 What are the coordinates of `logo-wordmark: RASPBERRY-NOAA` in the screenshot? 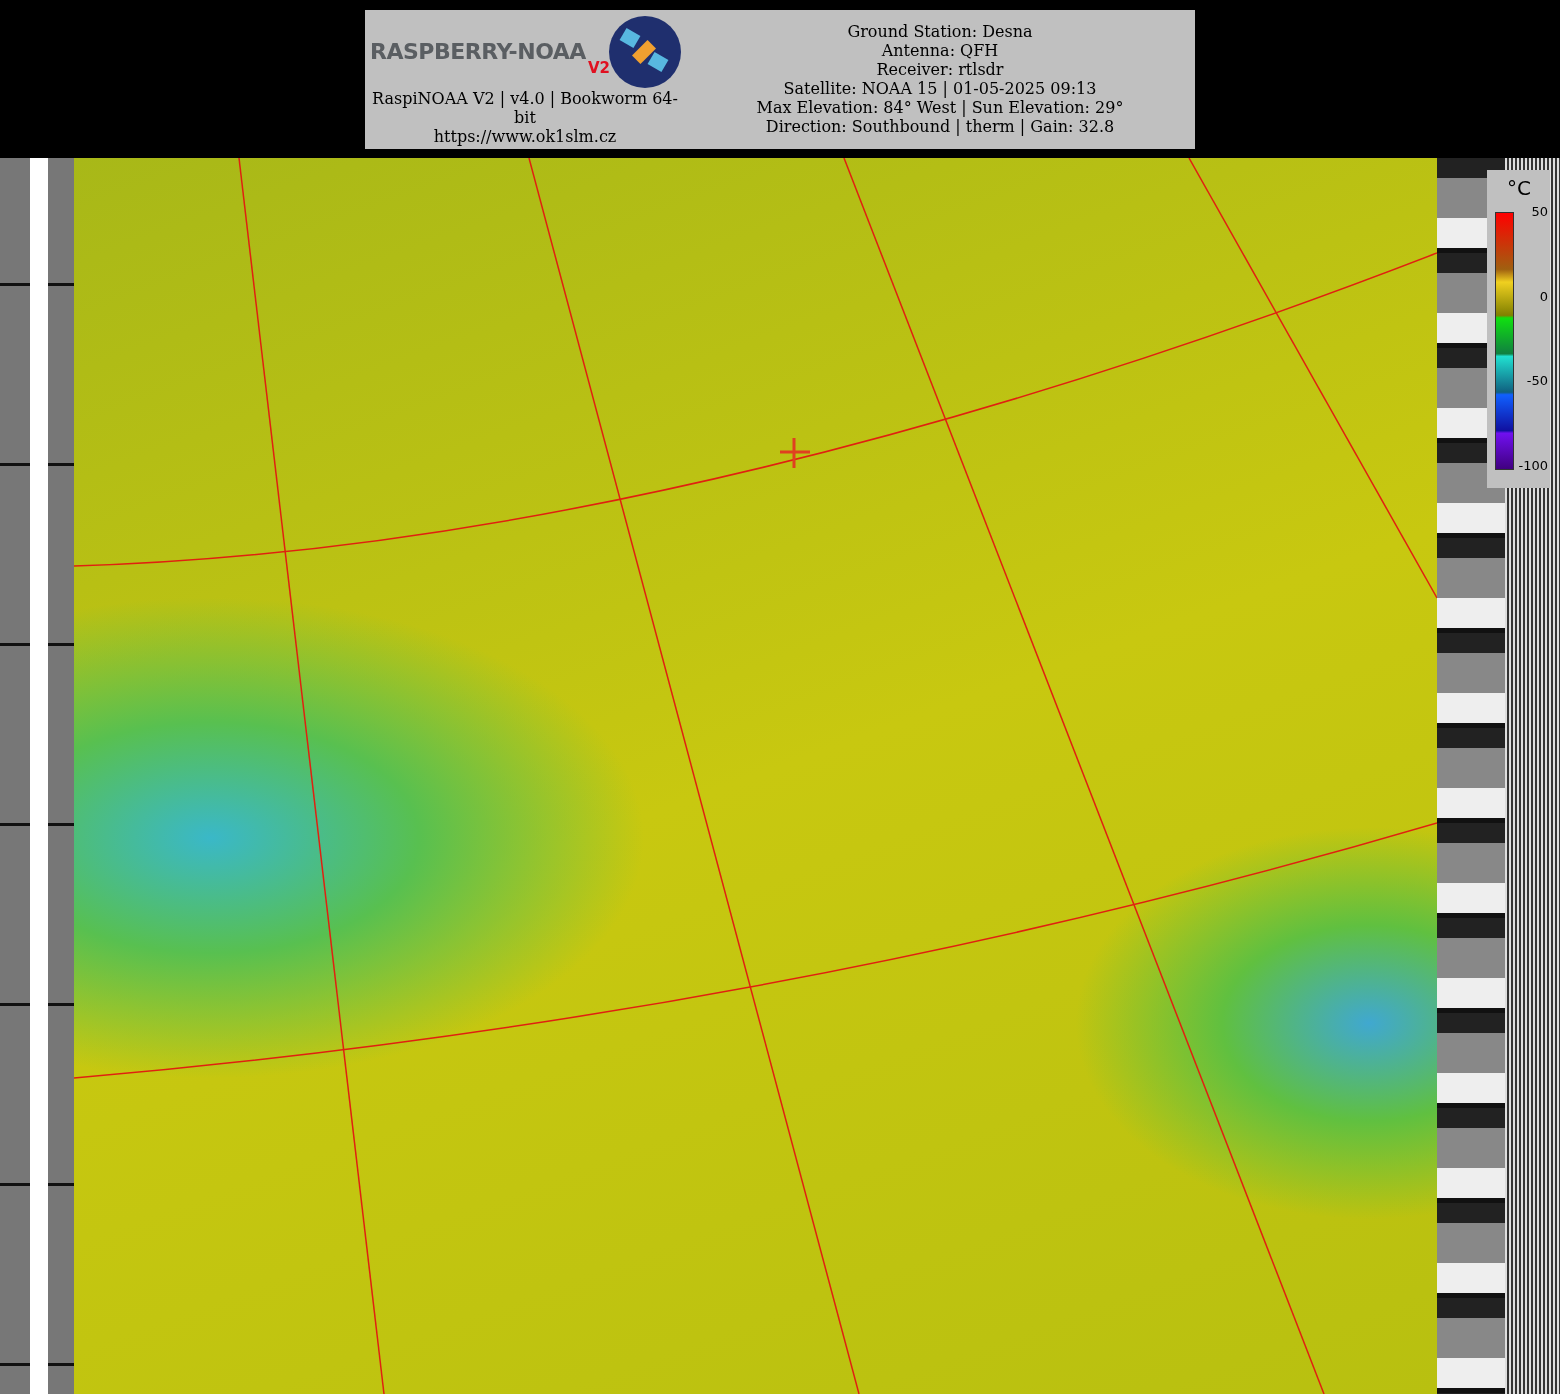 It's located at (478, 51).